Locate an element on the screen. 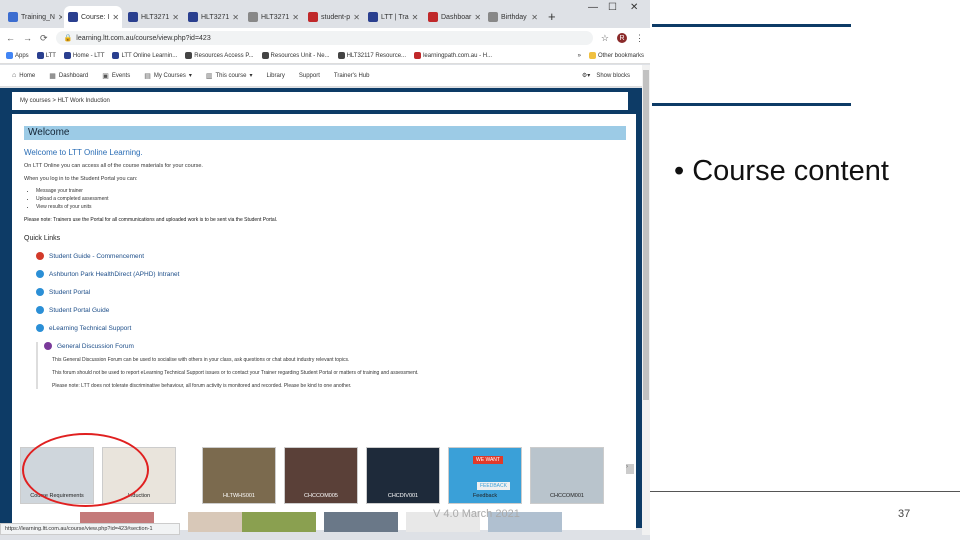  browser-tab: Course: I ✕ is located at coordinates (93, 17).